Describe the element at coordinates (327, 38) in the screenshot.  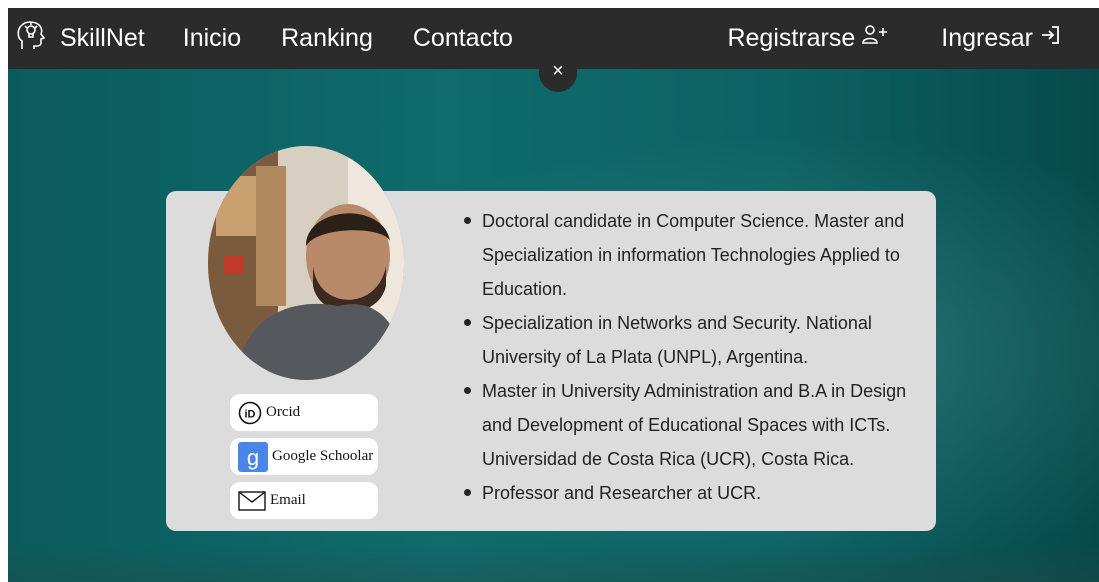
I see `nav-ranking: Ranking` at that location.